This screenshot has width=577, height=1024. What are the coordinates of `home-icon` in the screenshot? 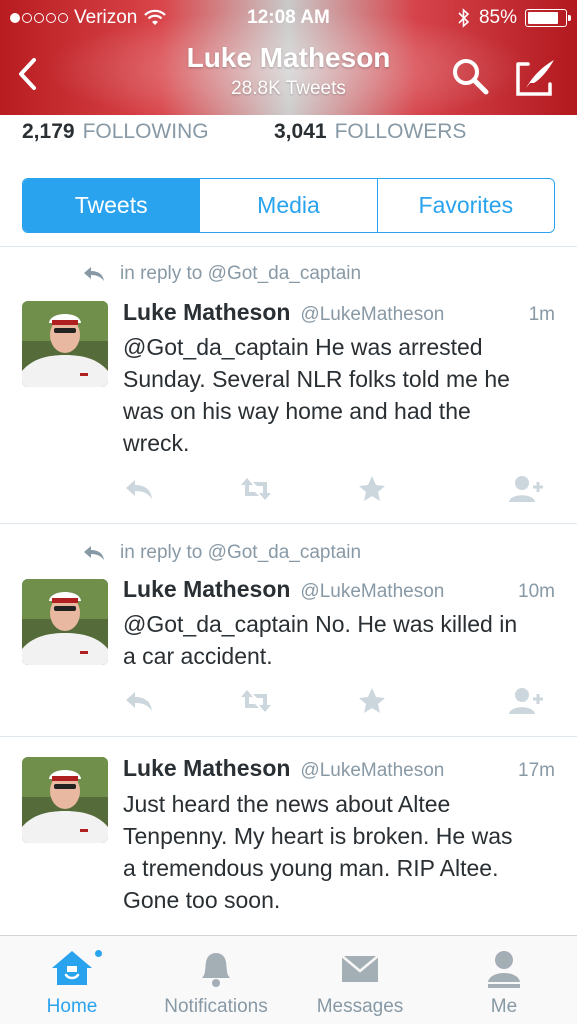 It's located at (72, 968).